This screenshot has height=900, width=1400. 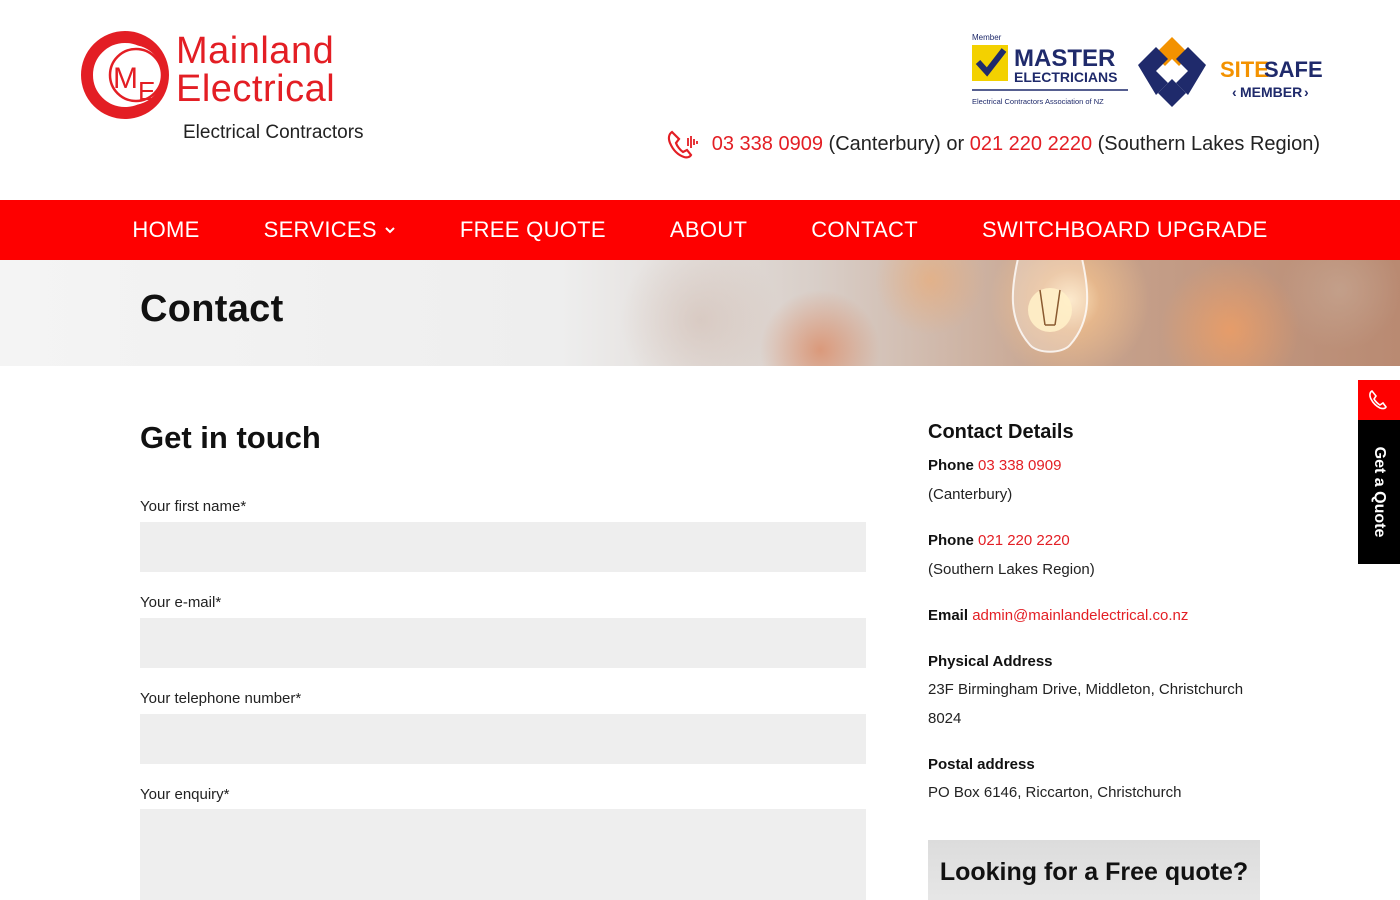 I want to click on enquiry-field, so click(x=503, y=854).